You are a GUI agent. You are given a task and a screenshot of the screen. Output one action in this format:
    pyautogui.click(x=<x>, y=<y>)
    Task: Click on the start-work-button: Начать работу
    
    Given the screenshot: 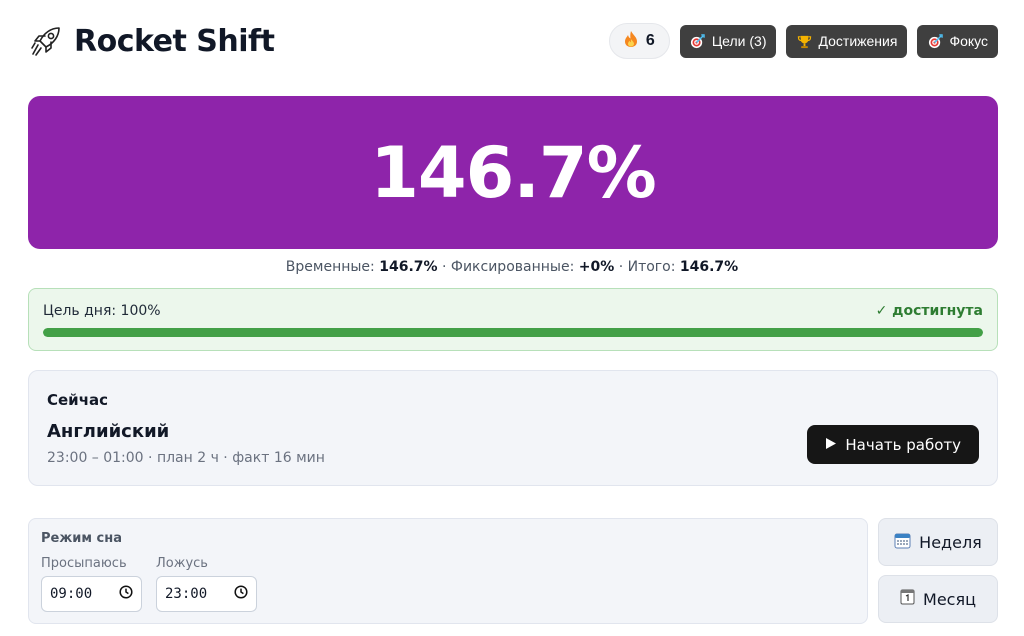 What is the action you would take?
    pyautogui.click(x=893, y=444)
    